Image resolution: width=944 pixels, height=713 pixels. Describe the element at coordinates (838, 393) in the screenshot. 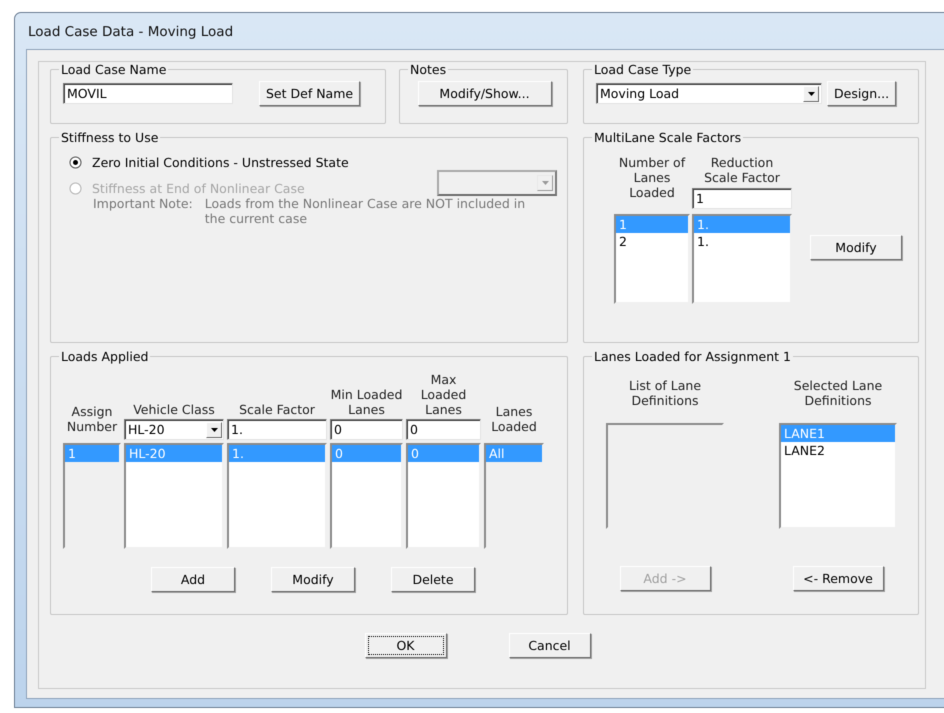

I see `column-header: Selected Lane Definitions` at that location.